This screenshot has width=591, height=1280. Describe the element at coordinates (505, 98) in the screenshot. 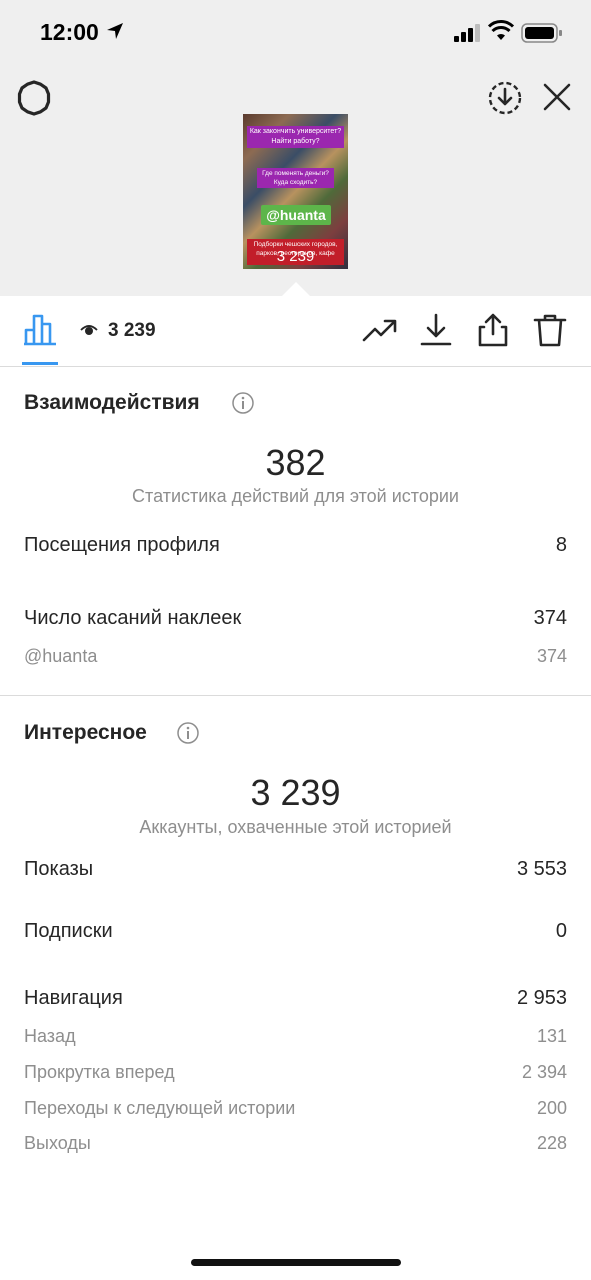

I see `download-circle-icon` at that location.